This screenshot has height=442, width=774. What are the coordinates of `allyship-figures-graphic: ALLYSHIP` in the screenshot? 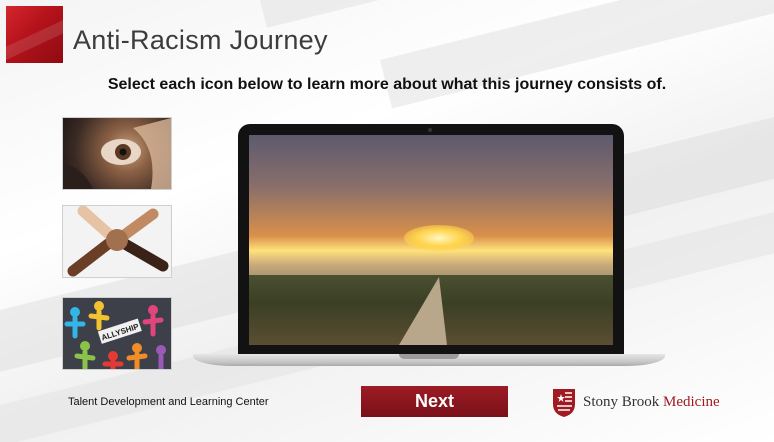 It's located at (117, 333).